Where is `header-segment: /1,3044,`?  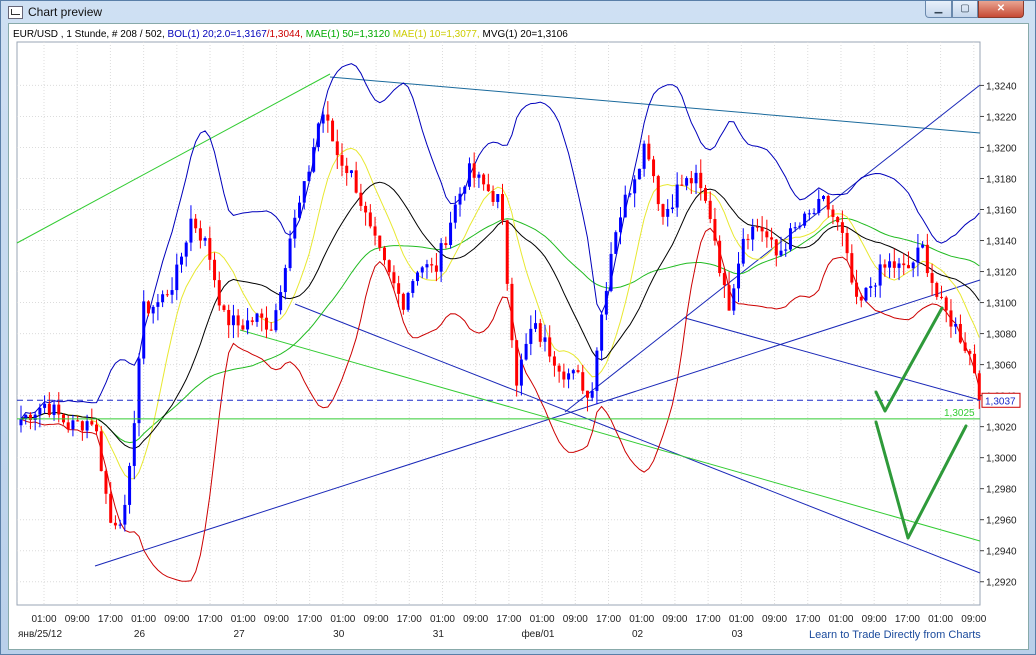 header-segment: /1,3044, is located at coordinates (286, 34).